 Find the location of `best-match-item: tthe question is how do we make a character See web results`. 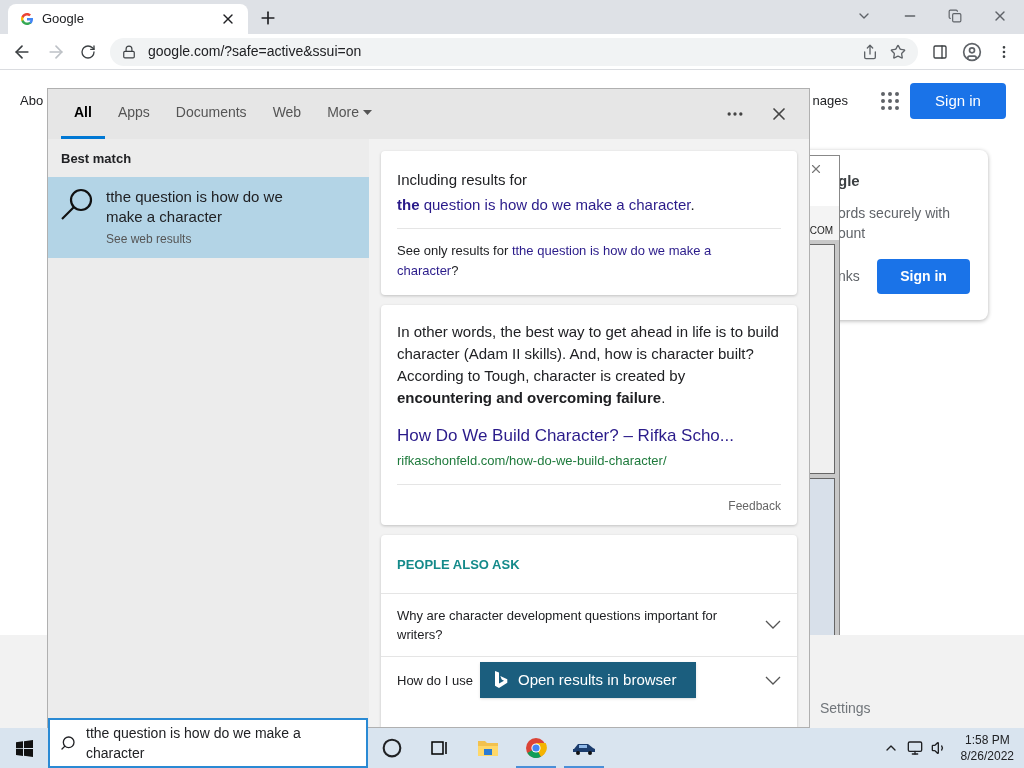

best-match-item: tthe question is how do we make a character See web results is located at coordinates (208, 217).